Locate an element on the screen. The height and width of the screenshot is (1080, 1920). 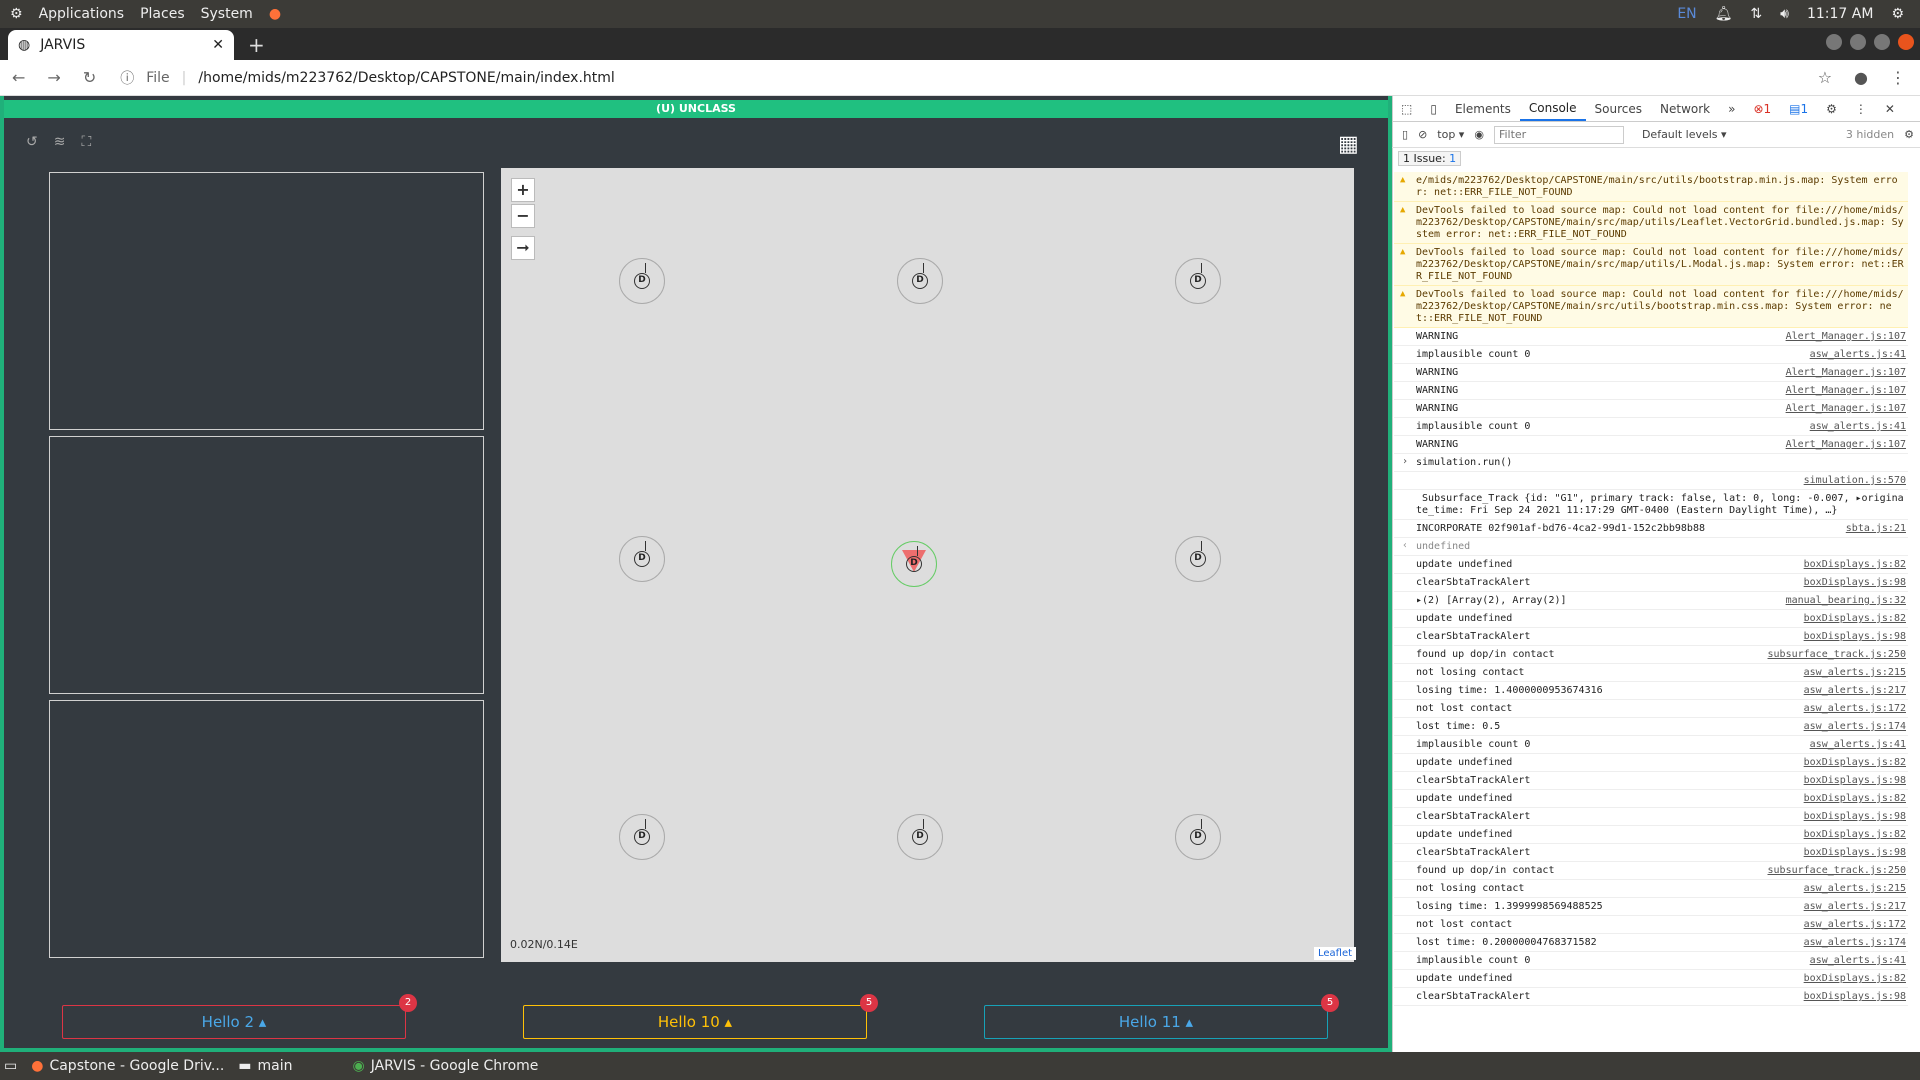
alert-button-hello-11: Hello 11 ▴ is located at coordinates (1156, 1022).